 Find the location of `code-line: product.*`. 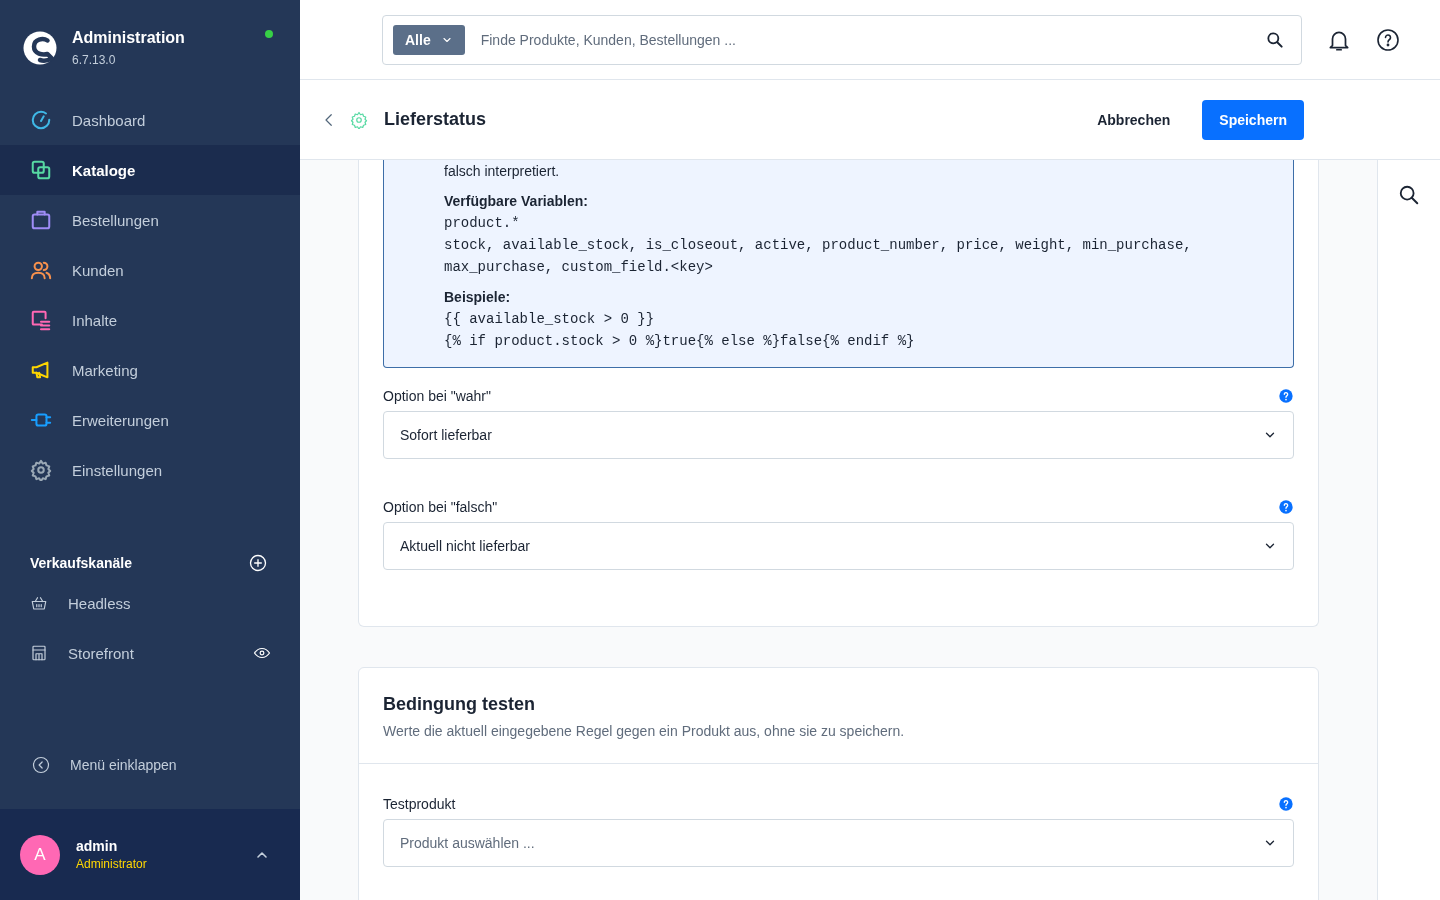

code-line: product.* is located at coordinates (482, 223).